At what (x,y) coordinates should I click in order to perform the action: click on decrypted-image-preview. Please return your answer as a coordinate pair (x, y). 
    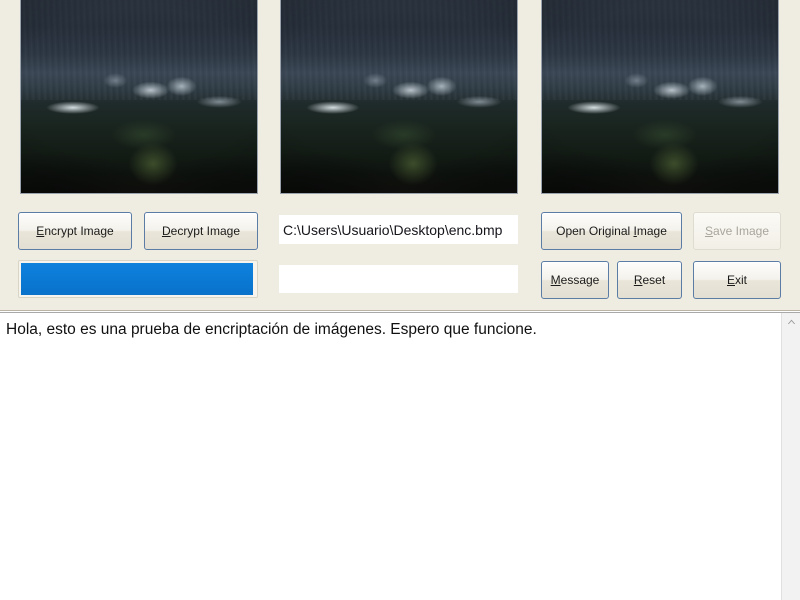
    Looking at the image, I should click on (660, 97).